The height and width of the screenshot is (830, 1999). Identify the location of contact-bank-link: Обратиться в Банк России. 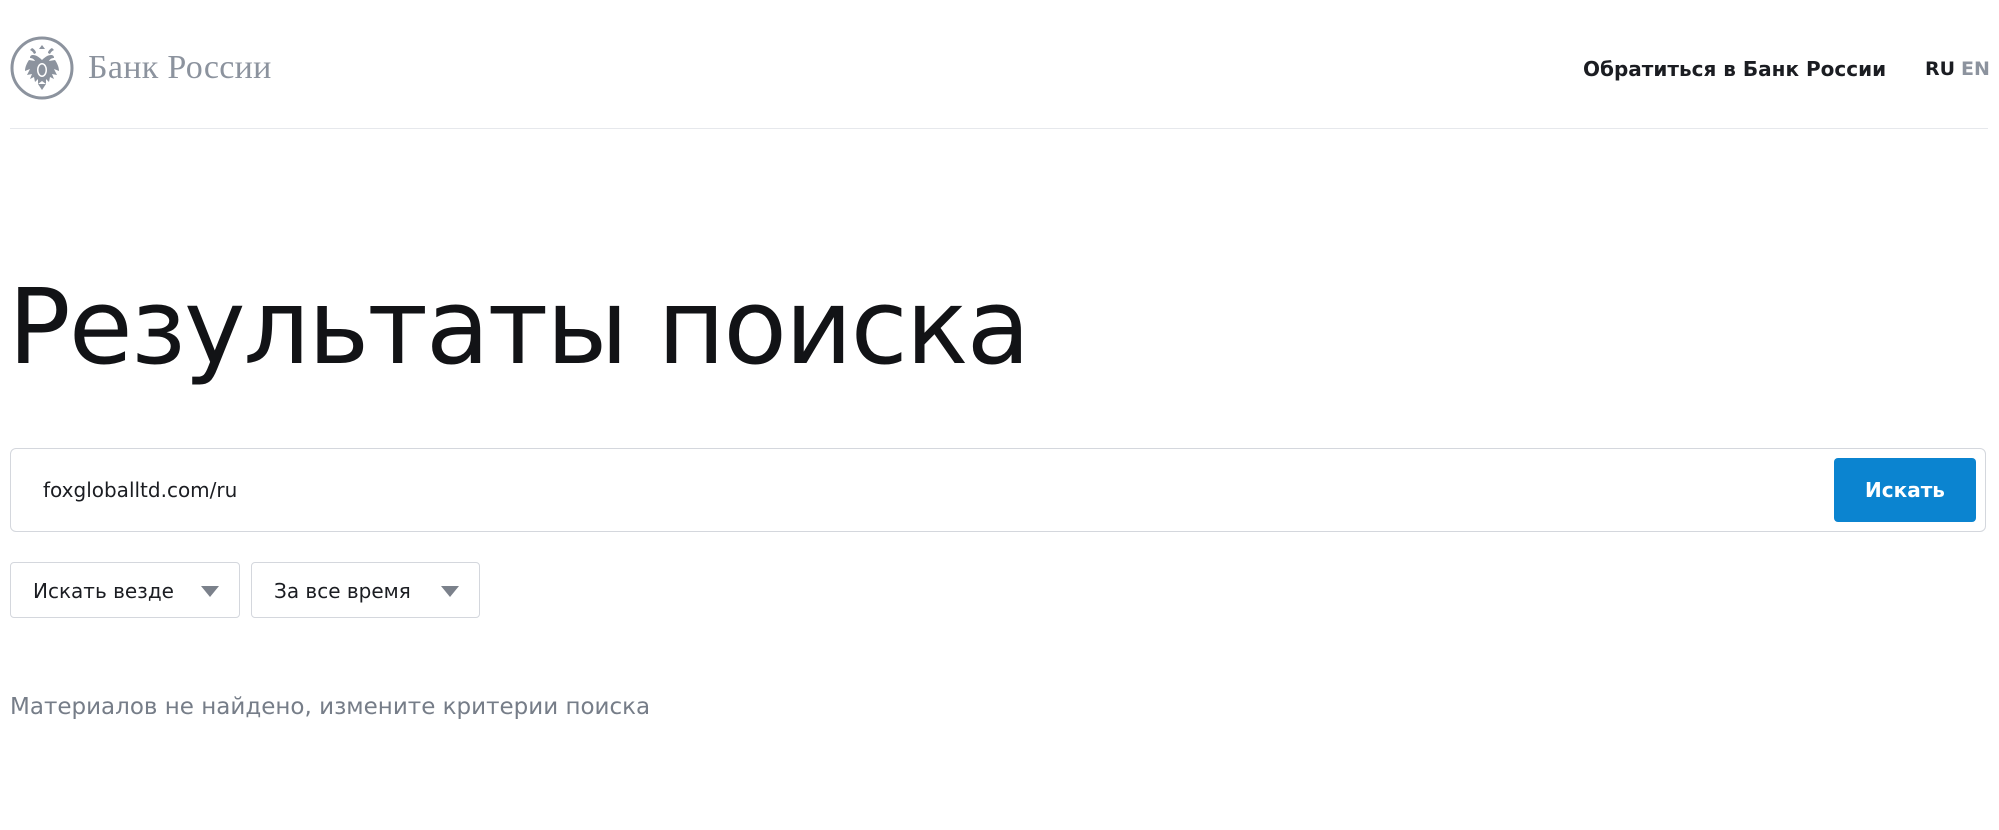
(1734, 69).